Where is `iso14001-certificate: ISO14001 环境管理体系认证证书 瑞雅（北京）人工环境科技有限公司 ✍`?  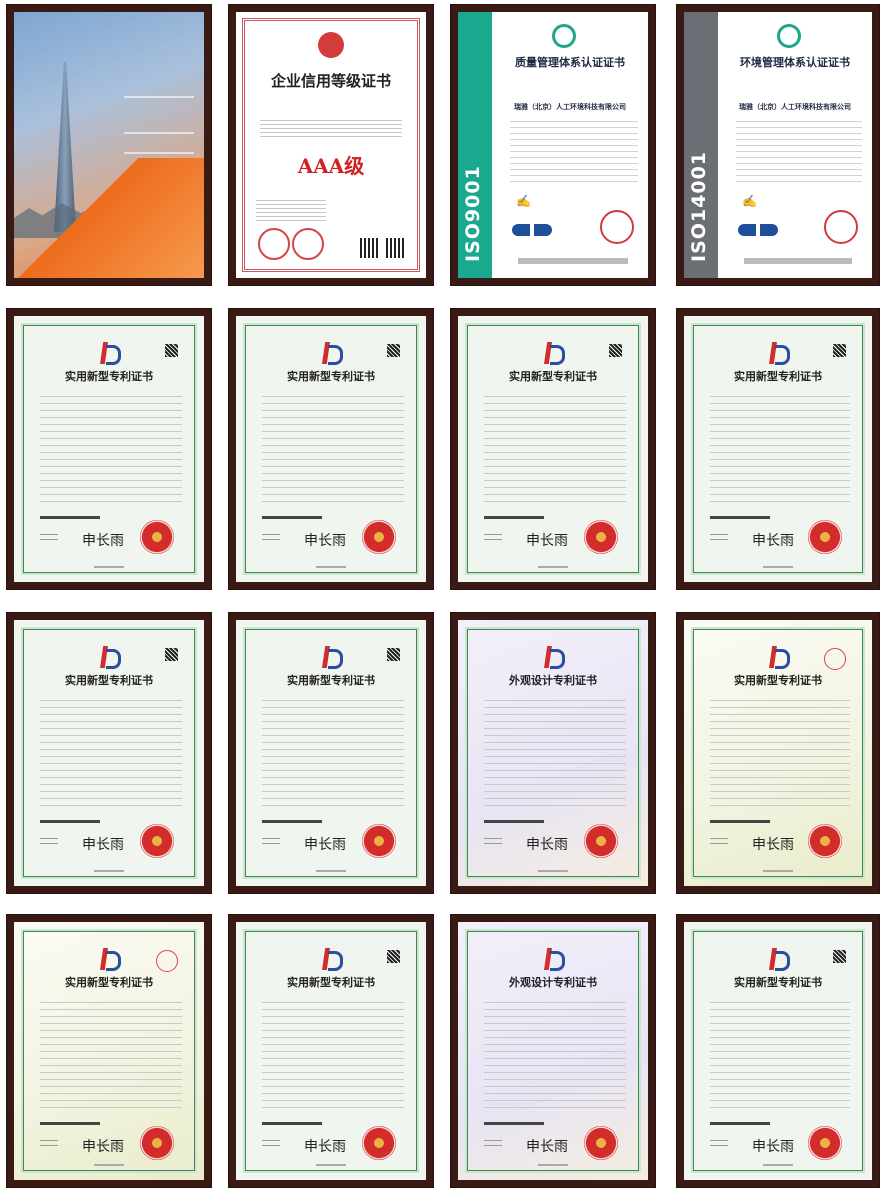 iso14001-certificate: ISO14001 环境管理体系认证证书 瑞雅（北京）人工环境科技有限公司 ✍ is located at coordinates (778, 145).